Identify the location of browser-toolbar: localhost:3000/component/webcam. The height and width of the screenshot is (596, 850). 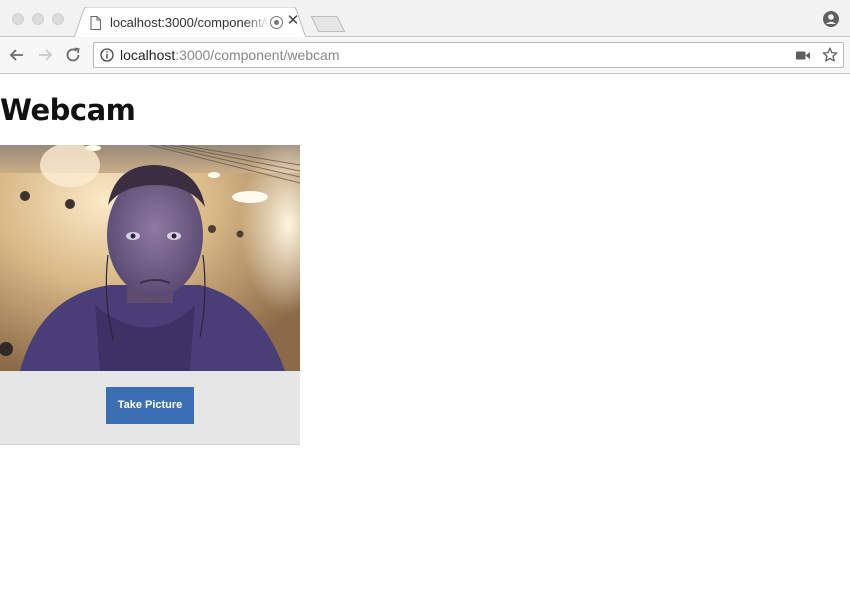
(425, 55).